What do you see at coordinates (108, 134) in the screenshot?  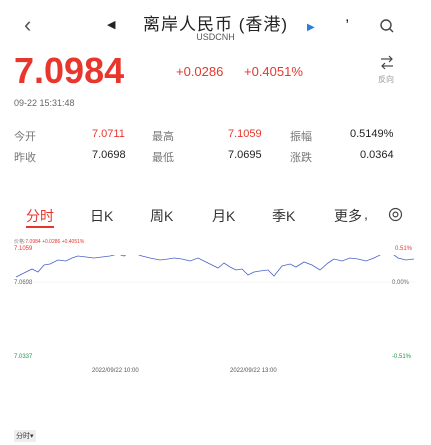 I see `stat-value-open: 7.0711` at bounding box center [108, 134].